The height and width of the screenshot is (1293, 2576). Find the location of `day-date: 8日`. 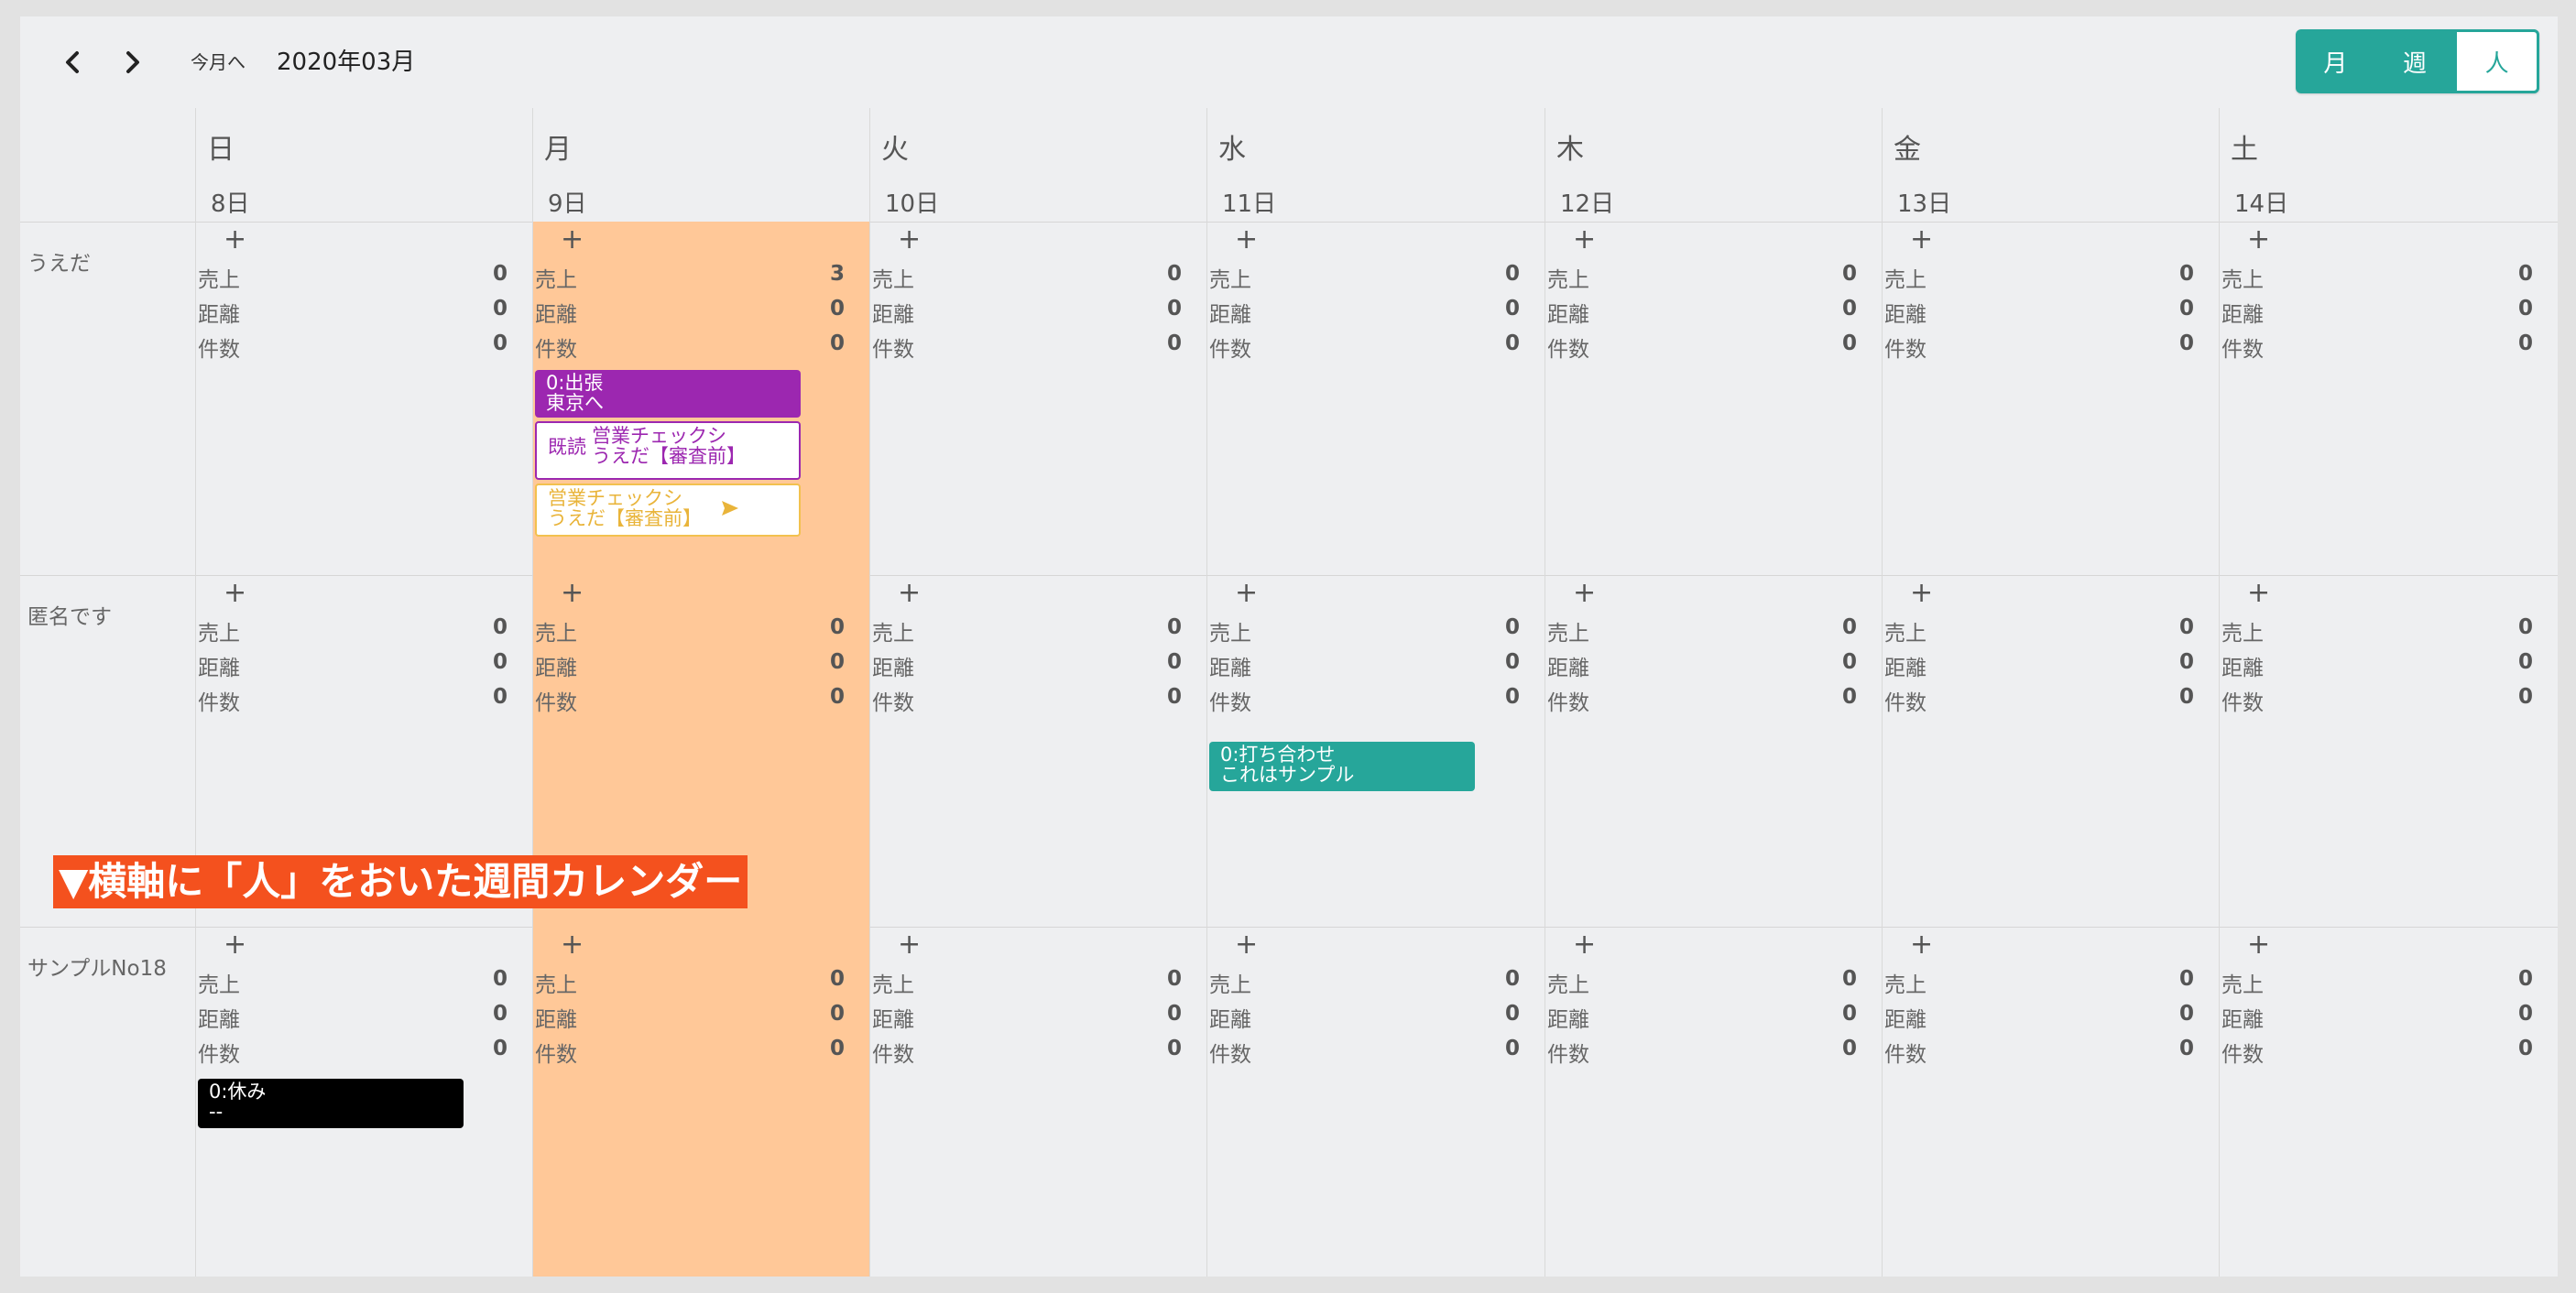

day-date: 8日 is located at coordinates (231, 204).